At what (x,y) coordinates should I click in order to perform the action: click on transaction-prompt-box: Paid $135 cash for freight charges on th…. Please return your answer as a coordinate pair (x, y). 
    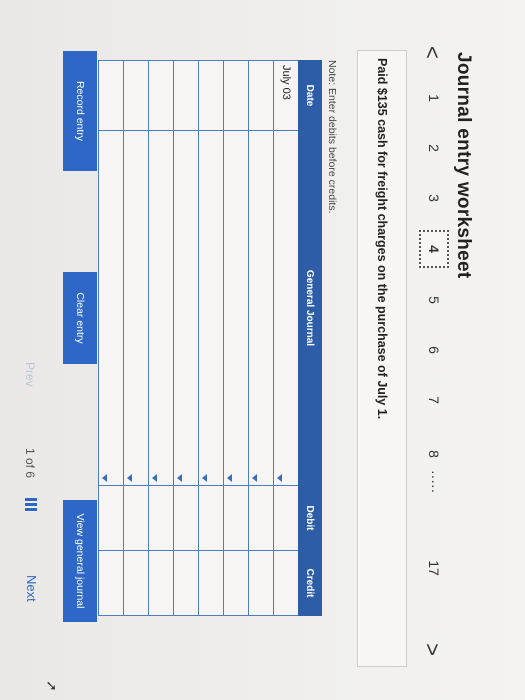
    Looking at the image, I should click on (382, 358).